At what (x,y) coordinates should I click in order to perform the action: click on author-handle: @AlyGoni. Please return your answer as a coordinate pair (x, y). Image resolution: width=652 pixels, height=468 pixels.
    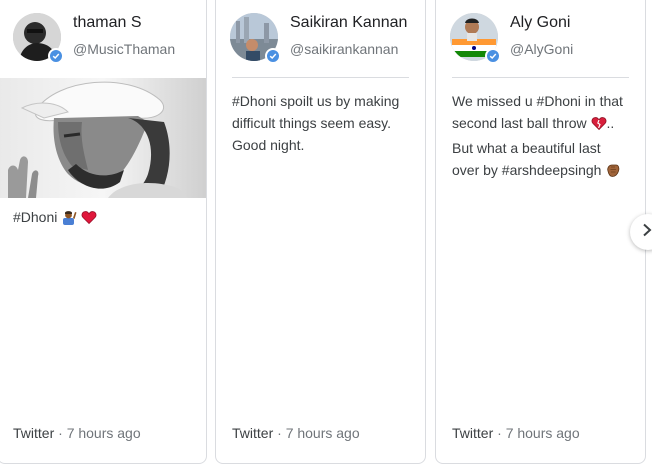
    Looking at the image, I should click on (541, 49).